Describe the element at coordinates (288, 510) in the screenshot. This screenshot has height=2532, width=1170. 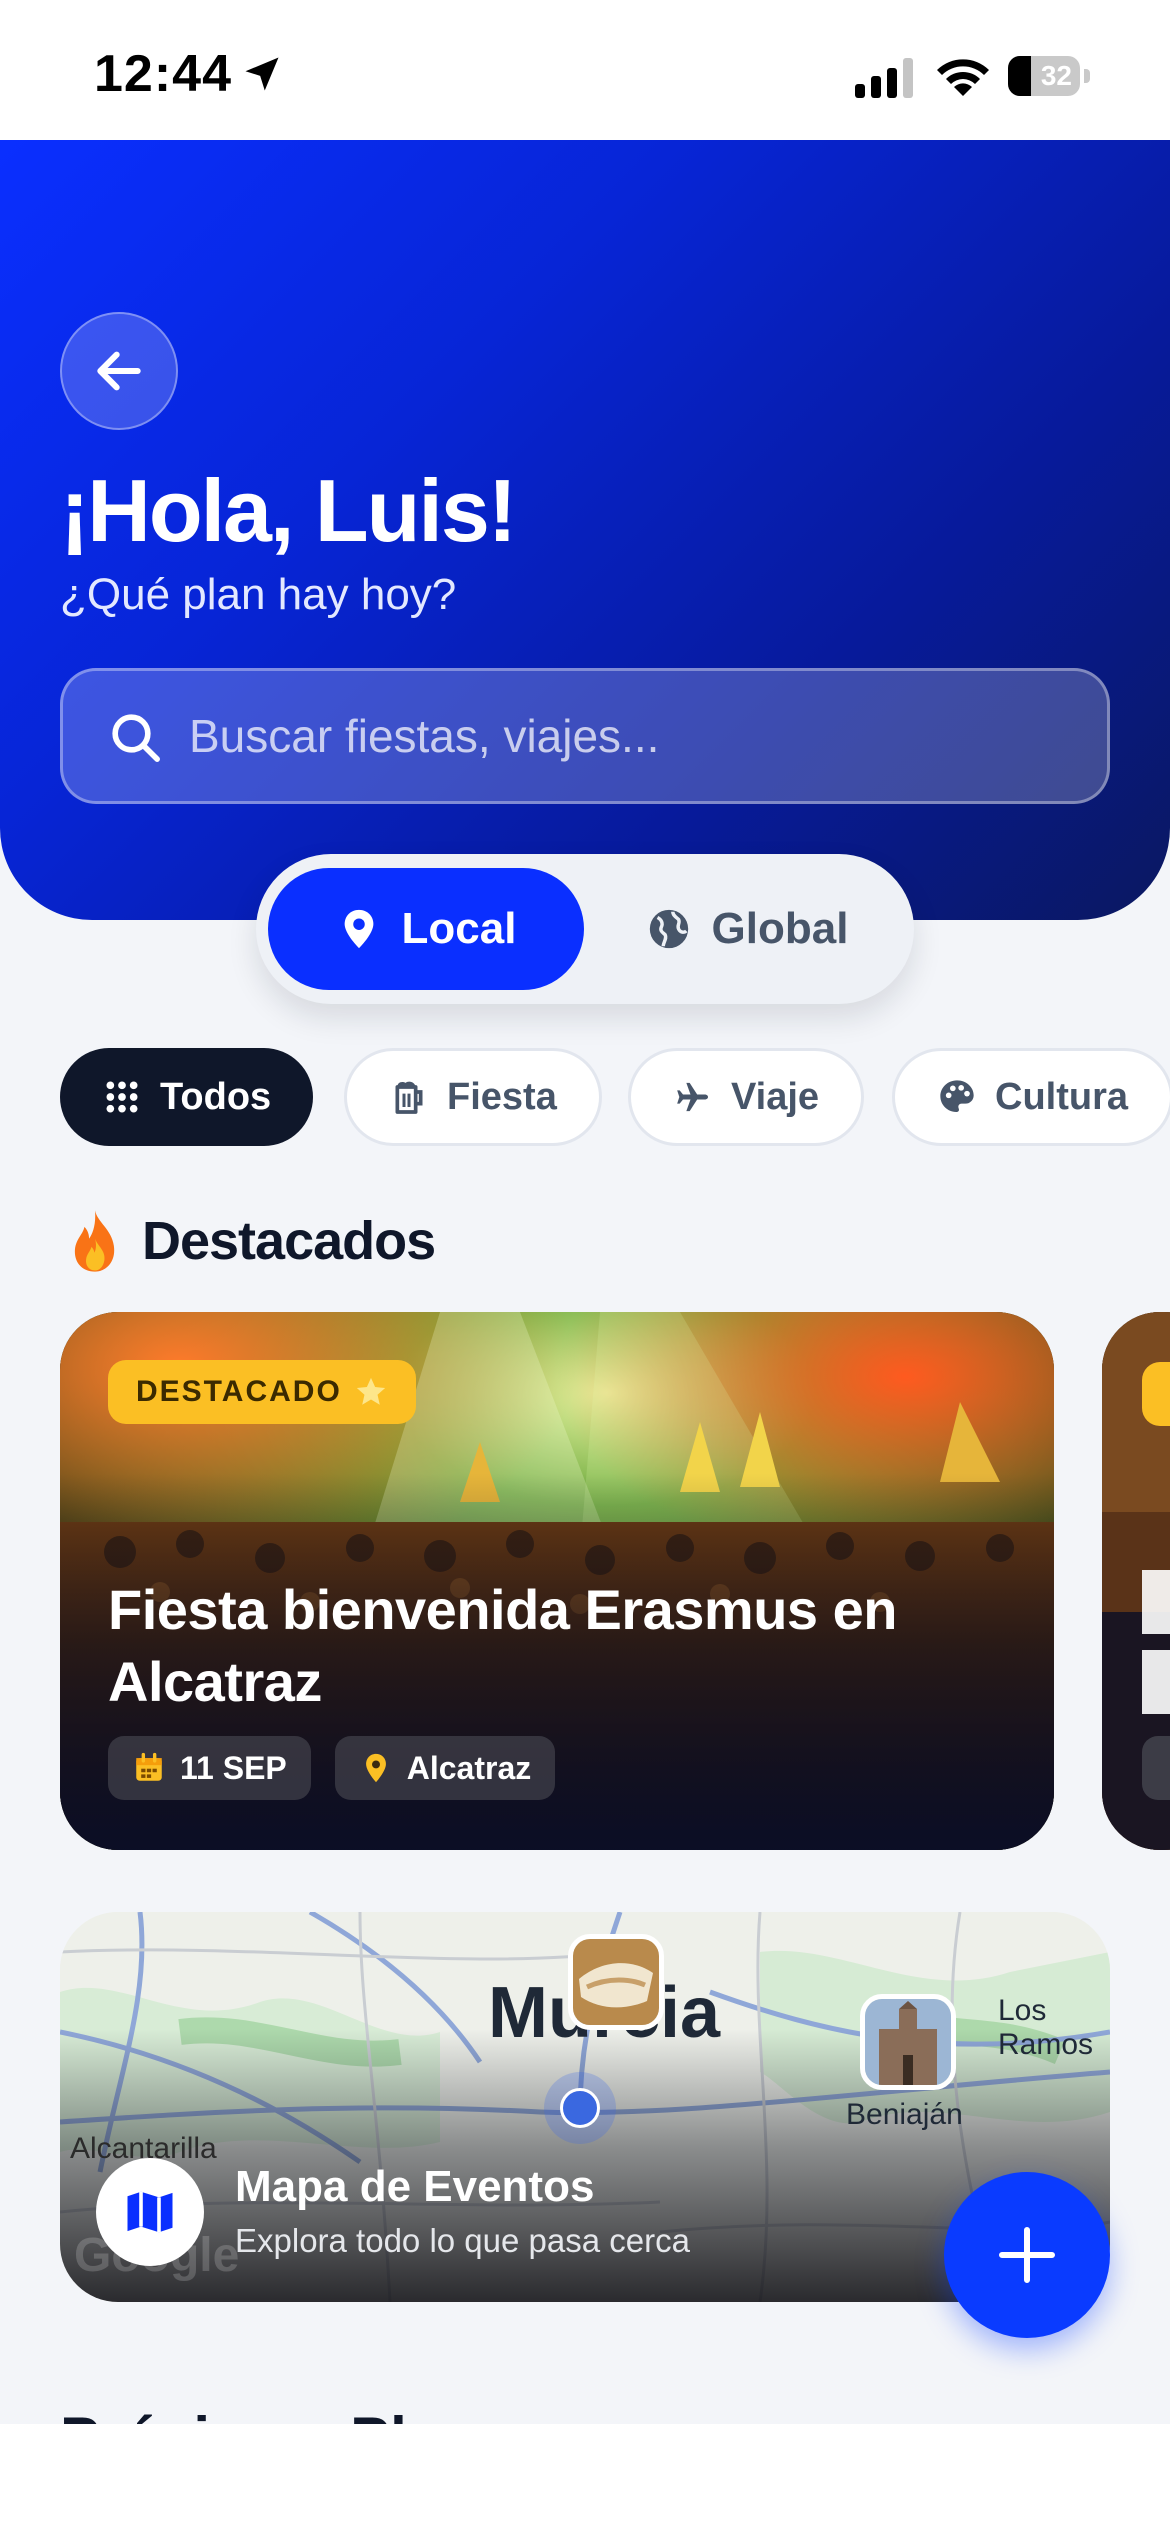
I see `greeting-title: ¡Hola, Luis!` at that location.